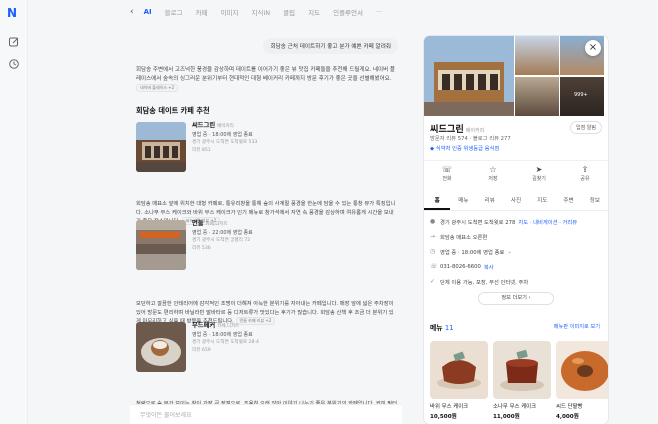 This screenshot has height=424, width=658. What do you see at coordinates (173, 110) in the screenshot?
I see `section-title: 회담송 데이트 카페 추천` at bounding box center [173, 110].